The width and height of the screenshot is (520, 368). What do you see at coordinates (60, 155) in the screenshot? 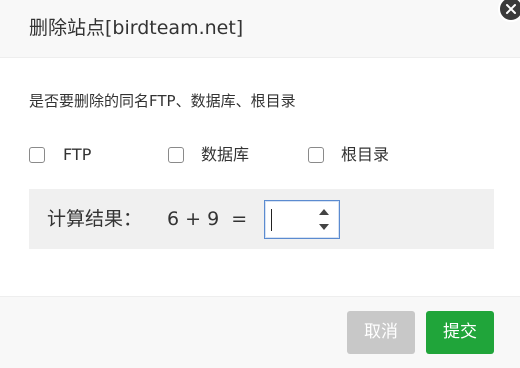
I see `checkbox-ftp: FTP` at bounding box center [60, 155].